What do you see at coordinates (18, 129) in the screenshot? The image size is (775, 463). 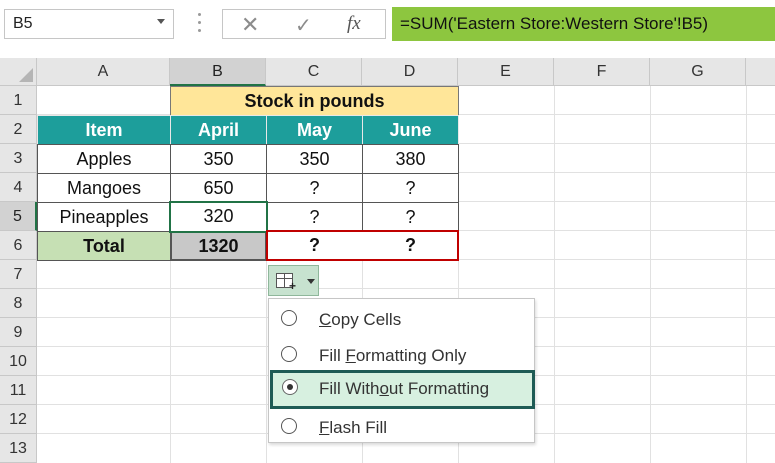 I see `row-header-2: 2` at bounding box center [18, 129].